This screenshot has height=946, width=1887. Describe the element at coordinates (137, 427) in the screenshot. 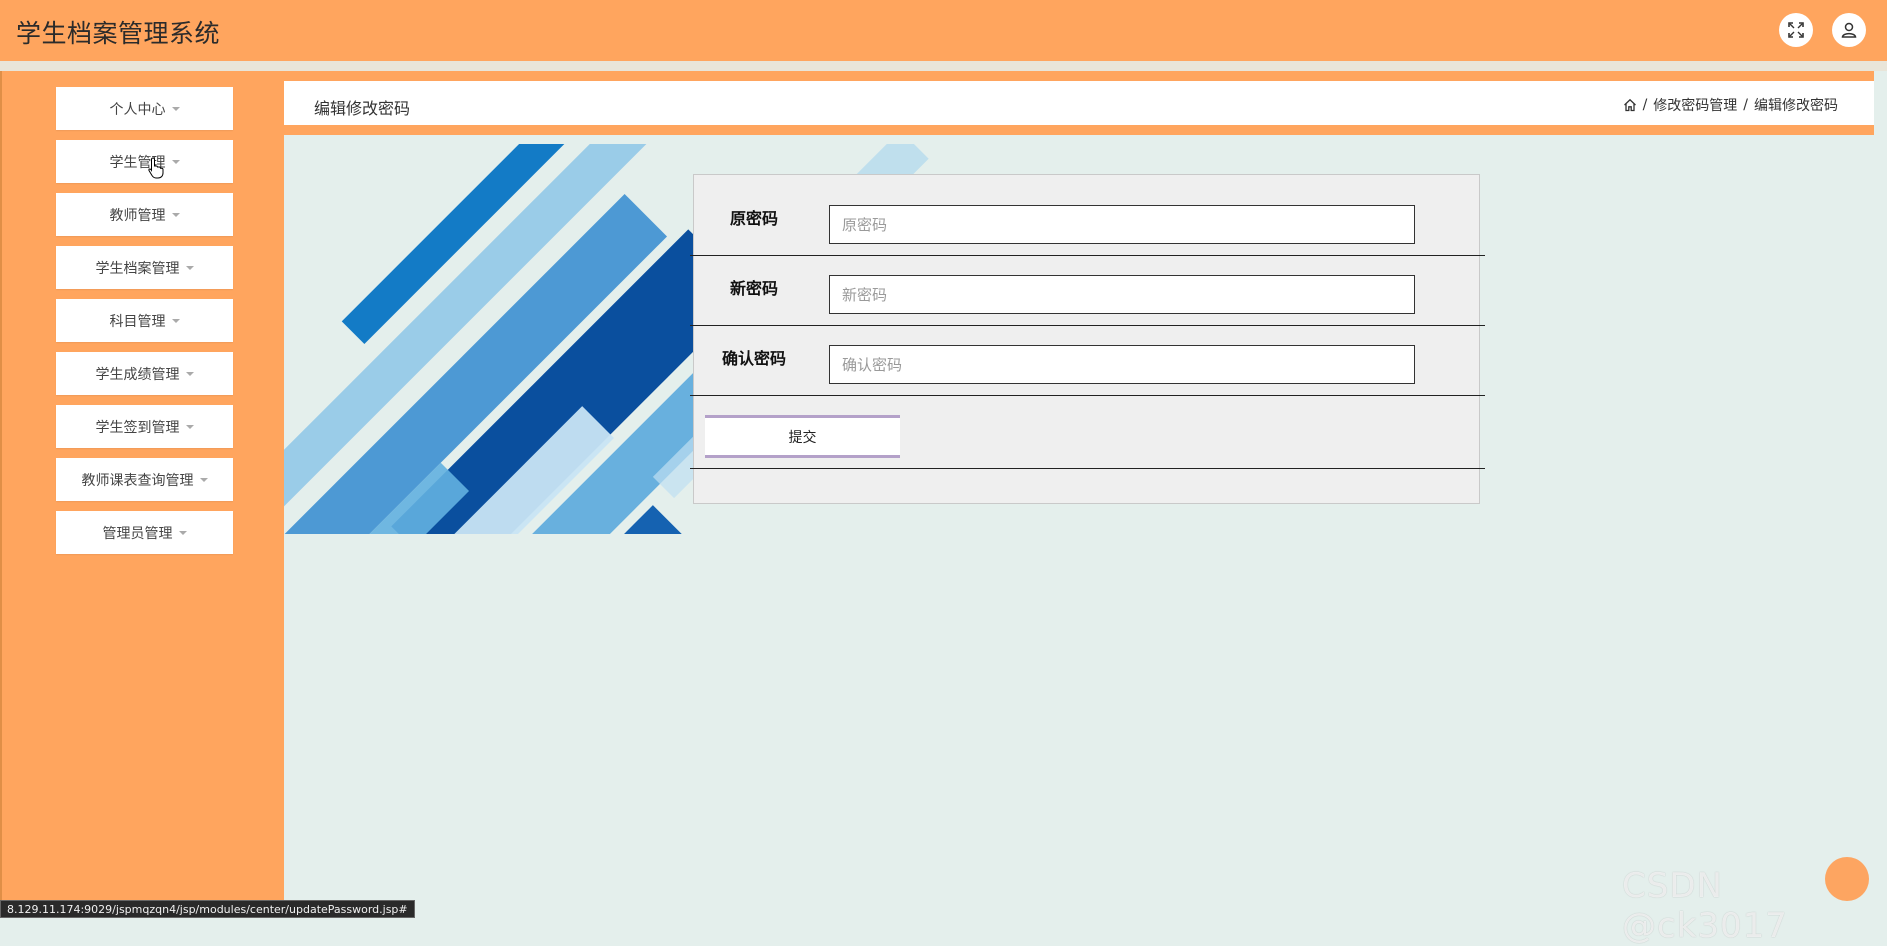

I see `sidebar-item-label: 学生签到管理` at that location.